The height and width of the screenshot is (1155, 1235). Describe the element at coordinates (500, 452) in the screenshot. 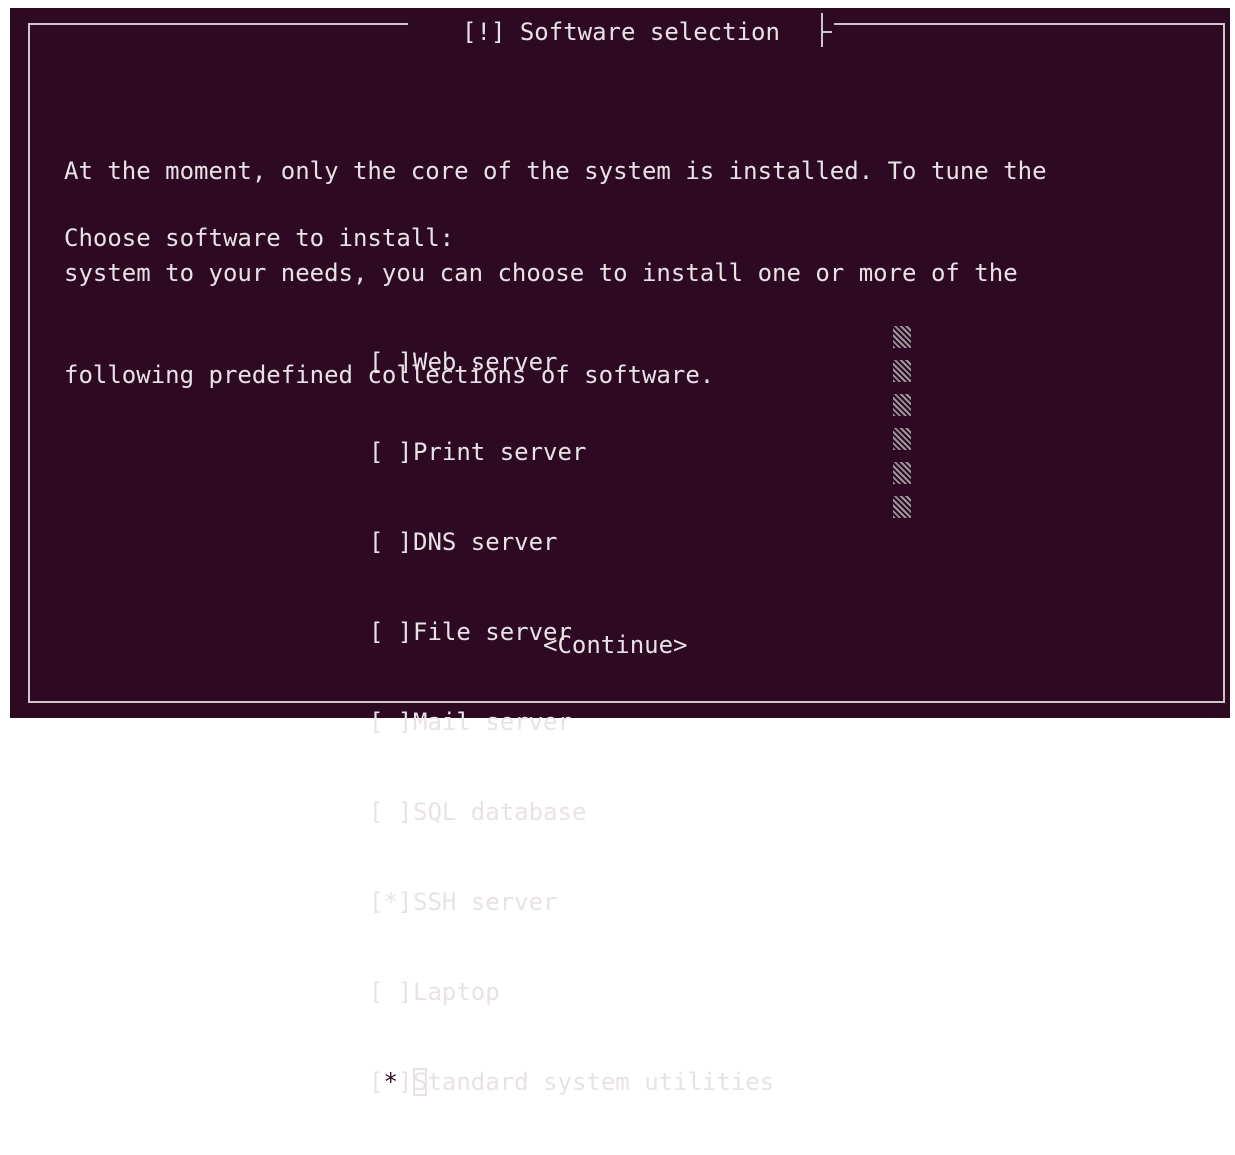

I see `option-label: Print server` at that location.